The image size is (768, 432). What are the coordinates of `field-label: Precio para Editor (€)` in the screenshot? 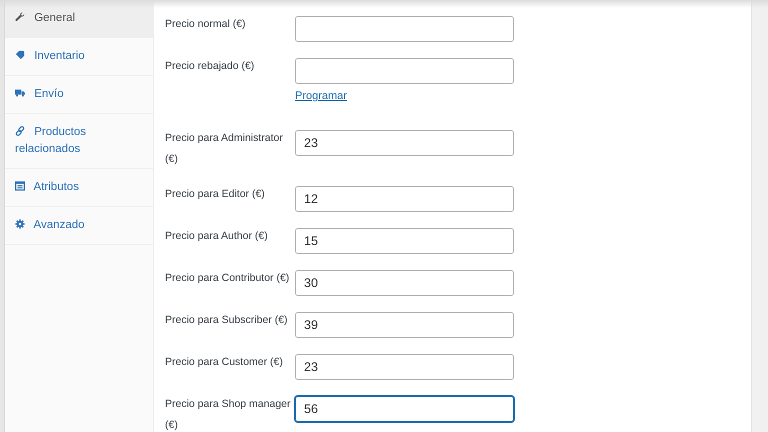 It's located at (215, 194).